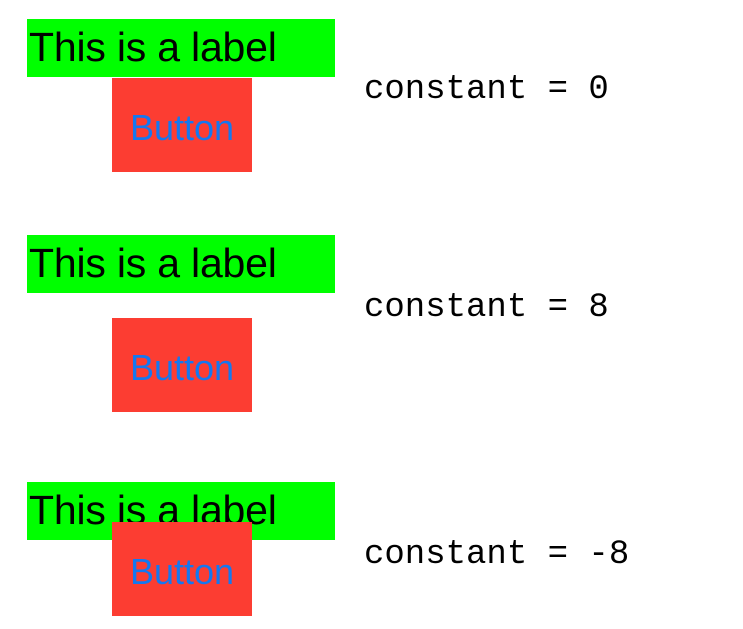 The height and width of the screenshot is (629, 743). I want to click on constant-caption: constant = -8, so click(497, 555).